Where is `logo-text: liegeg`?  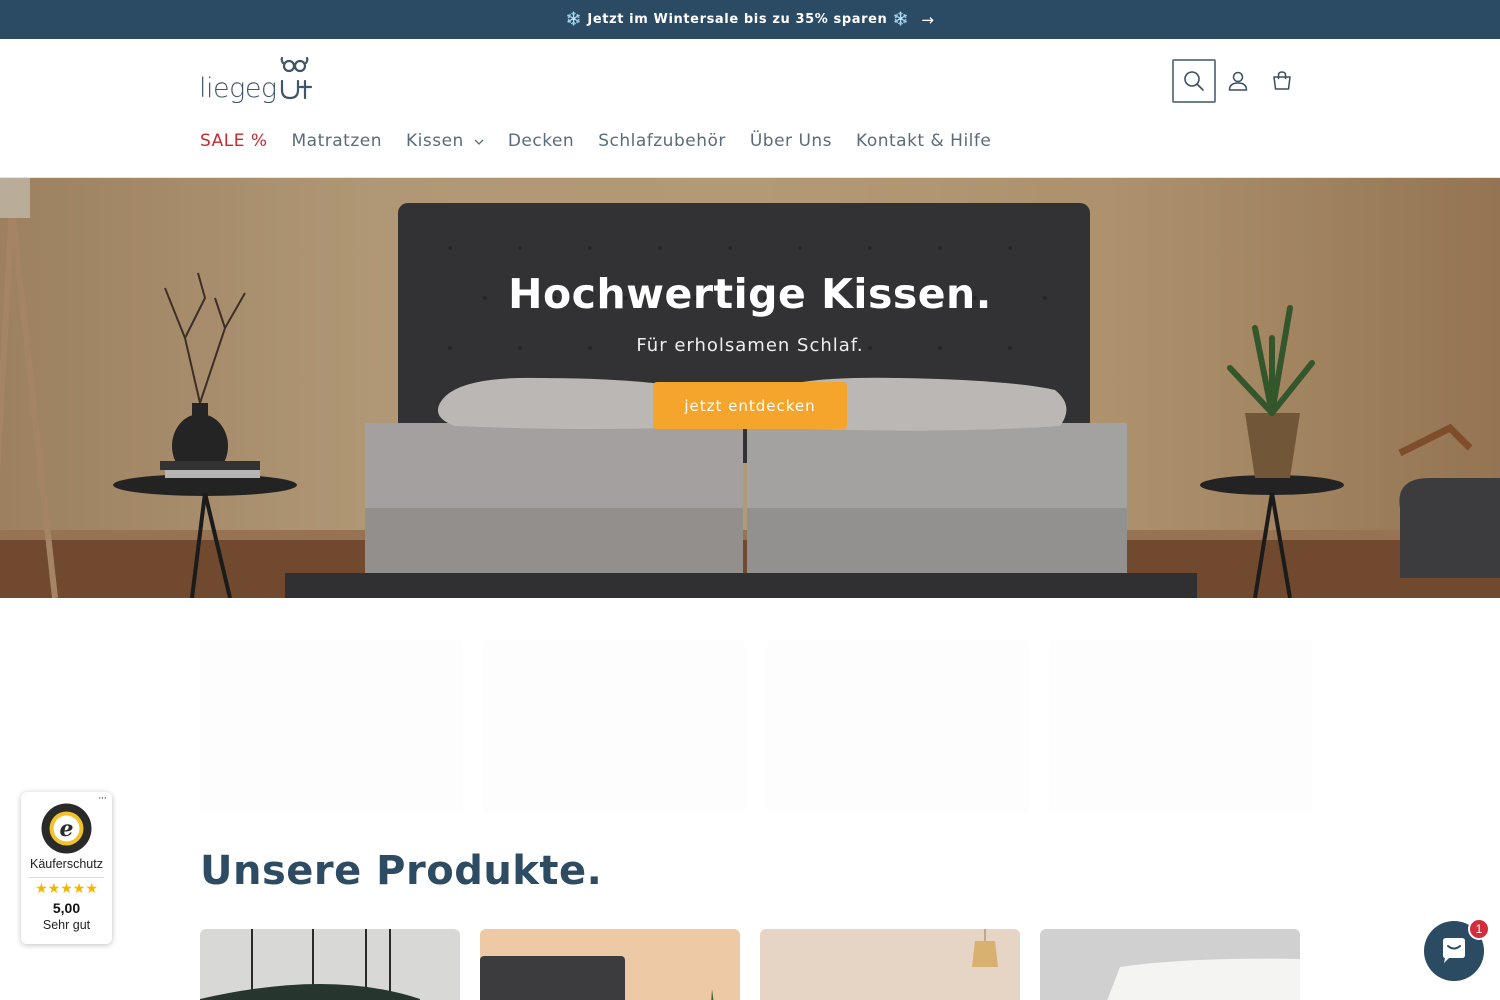 logo-text: liegeg is located at coordinates (238, 88).